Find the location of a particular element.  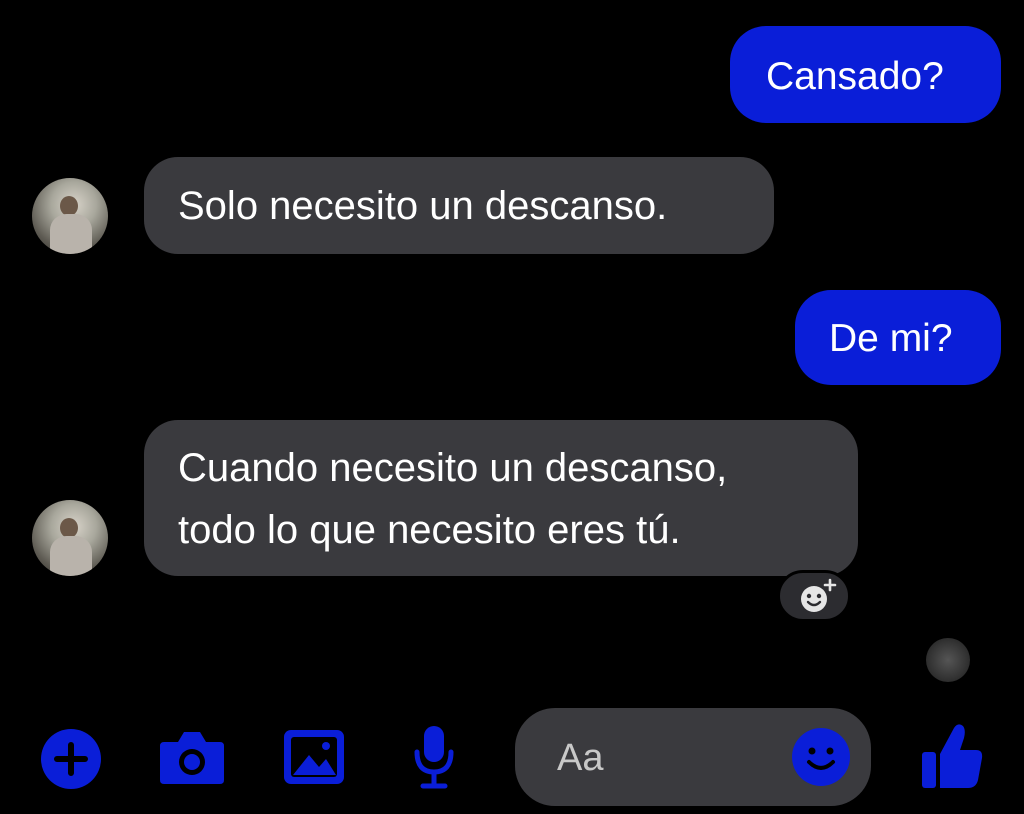

sent-message-bubble: De mi? is located at coordinates (898, 337).